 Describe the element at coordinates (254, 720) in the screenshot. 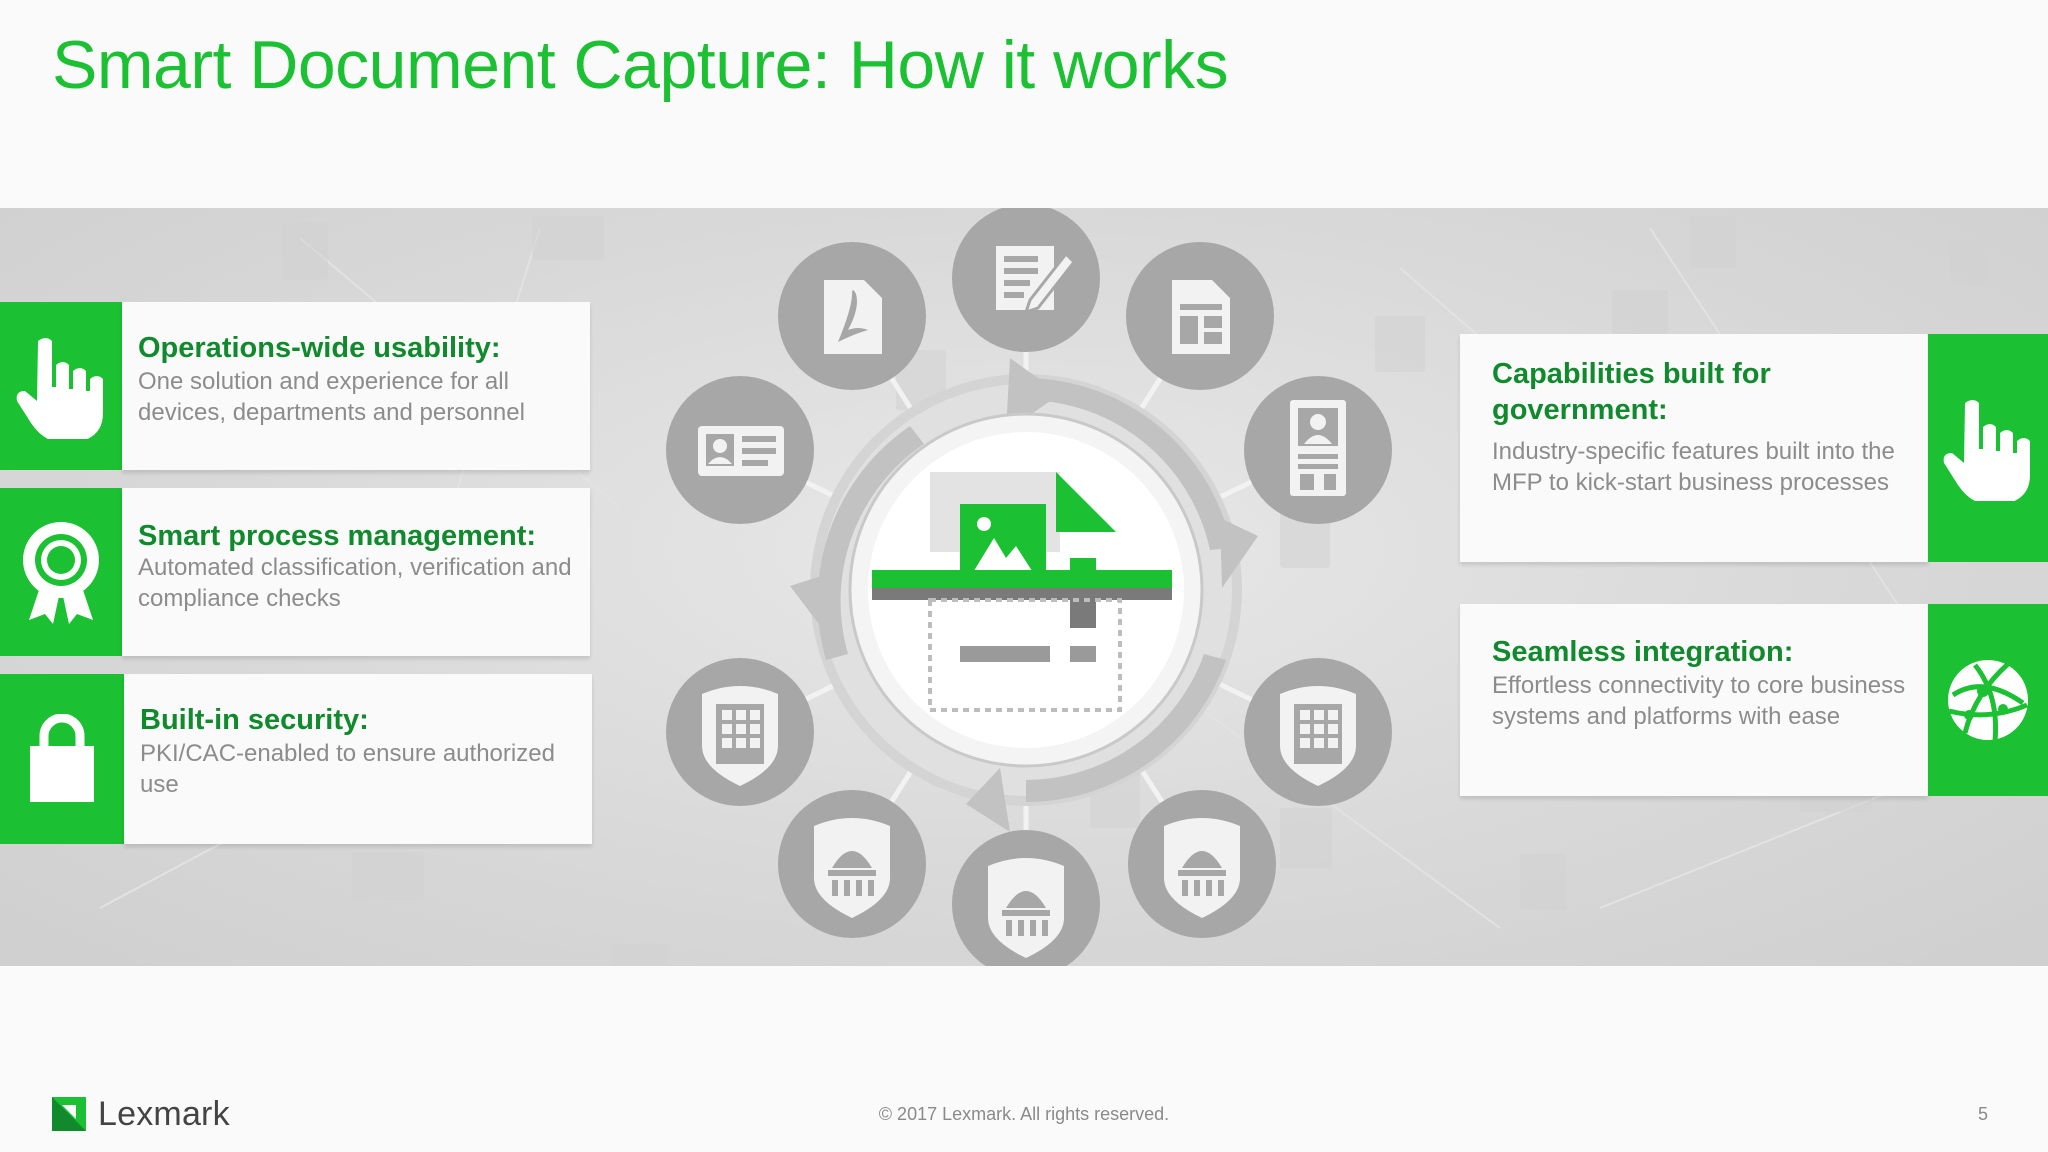

I see `feature-heading: Built-in security:` at that location.